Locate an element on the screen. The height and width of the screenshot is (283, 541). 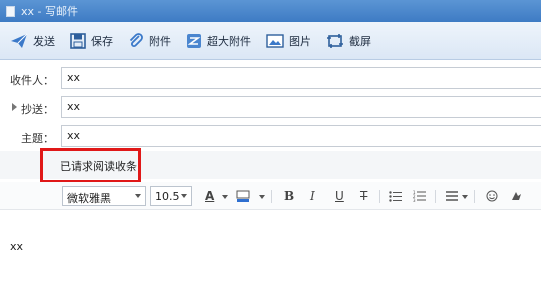
save-button: 保存 is located at coordinates (91, 41).